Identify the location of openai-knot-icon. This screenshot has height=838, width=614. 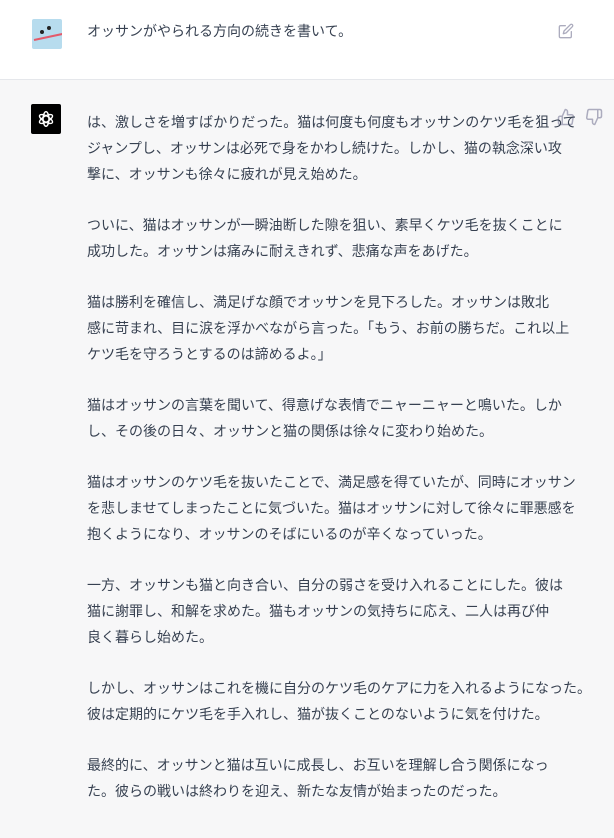
(46, 119).